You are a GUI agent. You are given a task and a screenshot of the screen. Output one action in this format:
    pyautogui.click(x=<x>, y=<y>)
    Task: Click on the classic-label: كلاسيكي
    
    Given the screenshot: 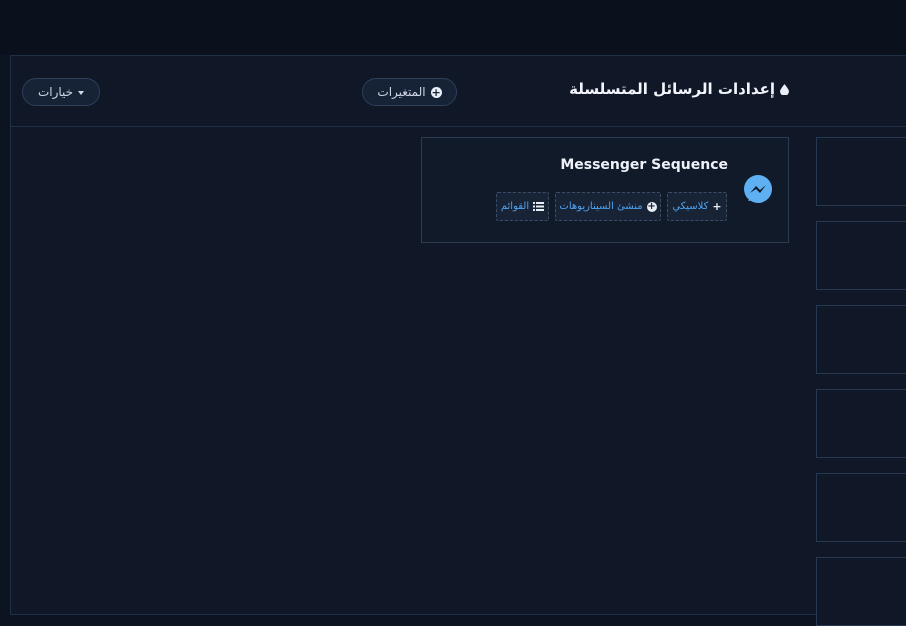 What is the action you would take?
    pyautogui.click(x=690, y=206)
    